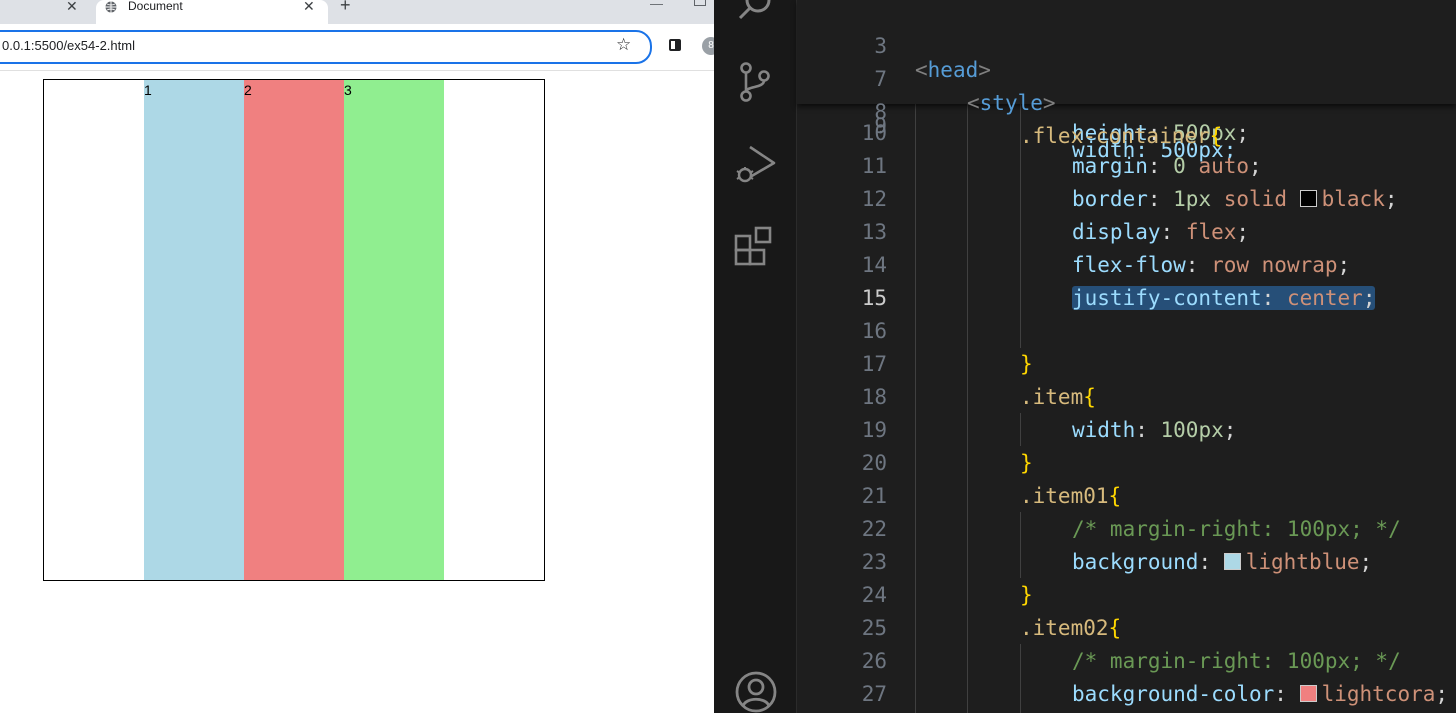  I want to click on address-bar: 0.0.1:5500/ex54-2.html ☆, so click(326, 47).